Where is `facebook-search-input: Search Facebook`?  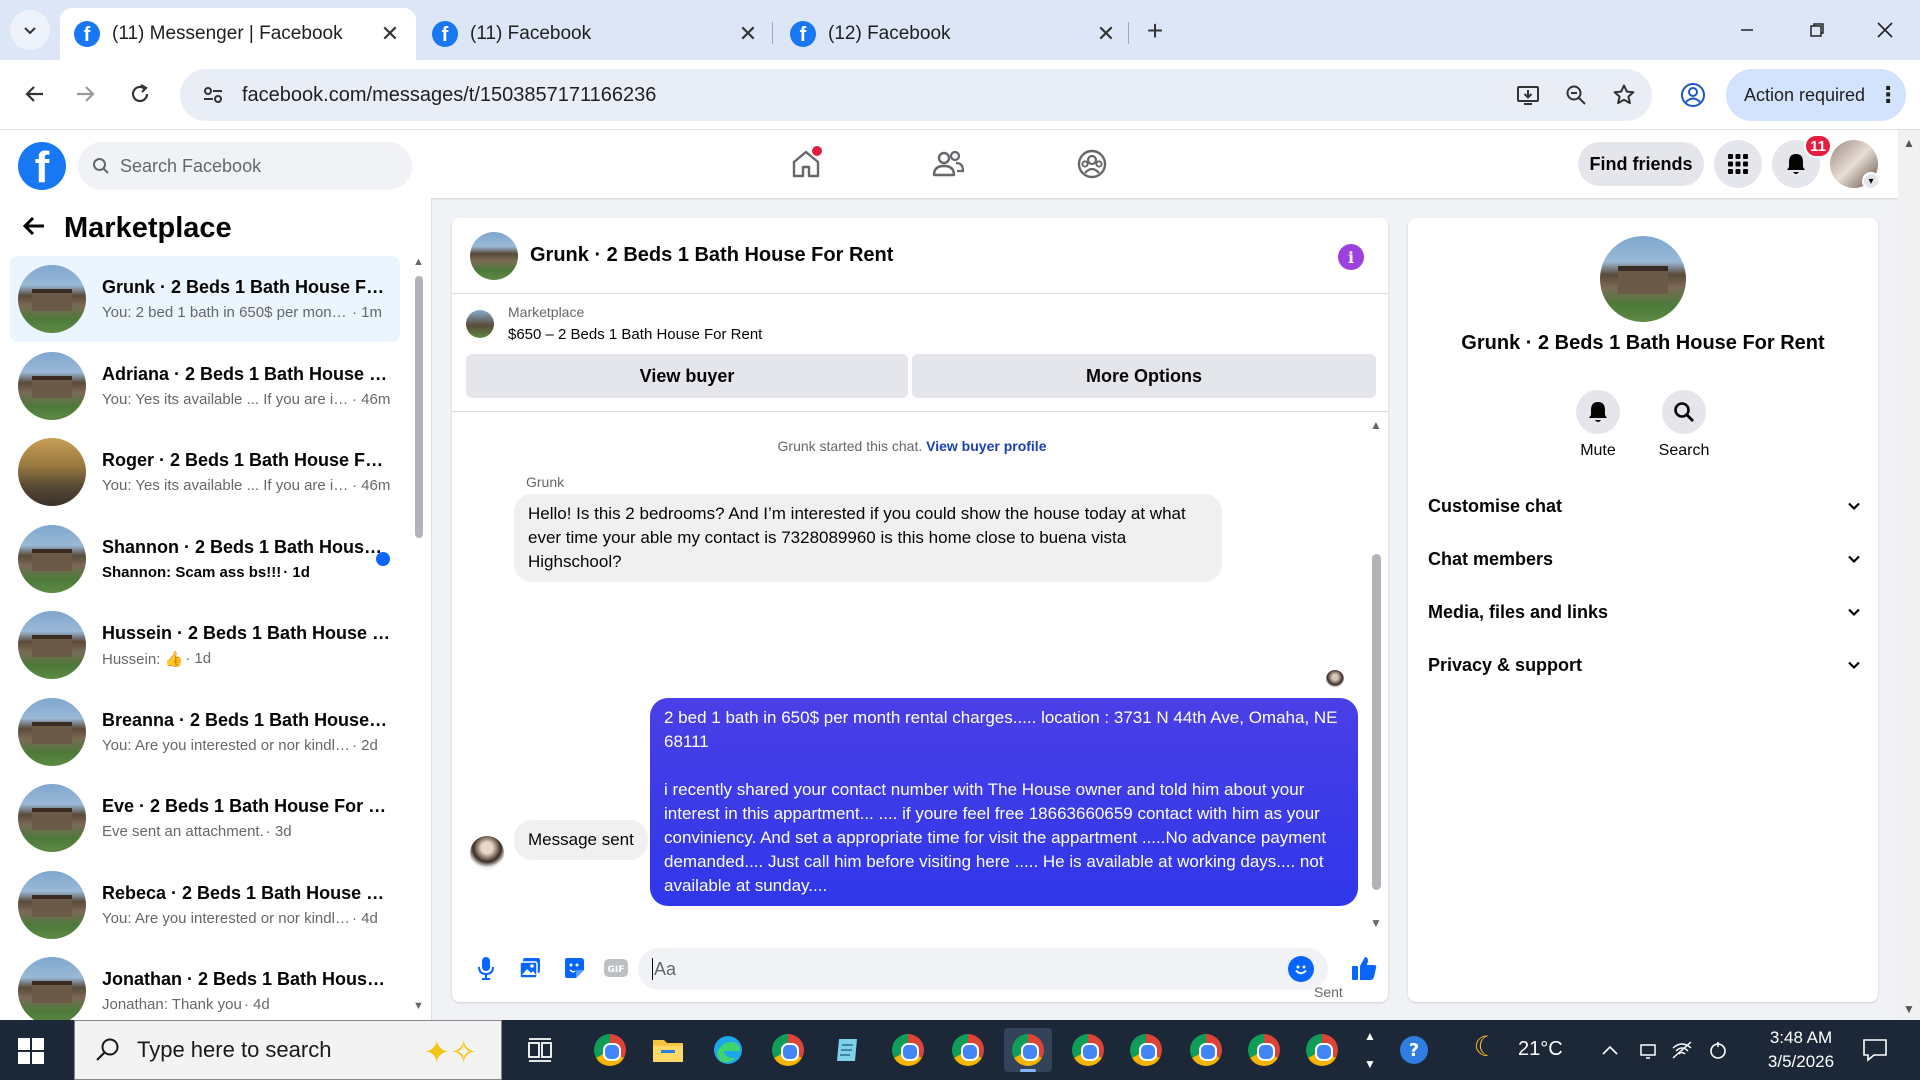 facebook-search-input: Search Facebook is located at coordinates (245, 166).